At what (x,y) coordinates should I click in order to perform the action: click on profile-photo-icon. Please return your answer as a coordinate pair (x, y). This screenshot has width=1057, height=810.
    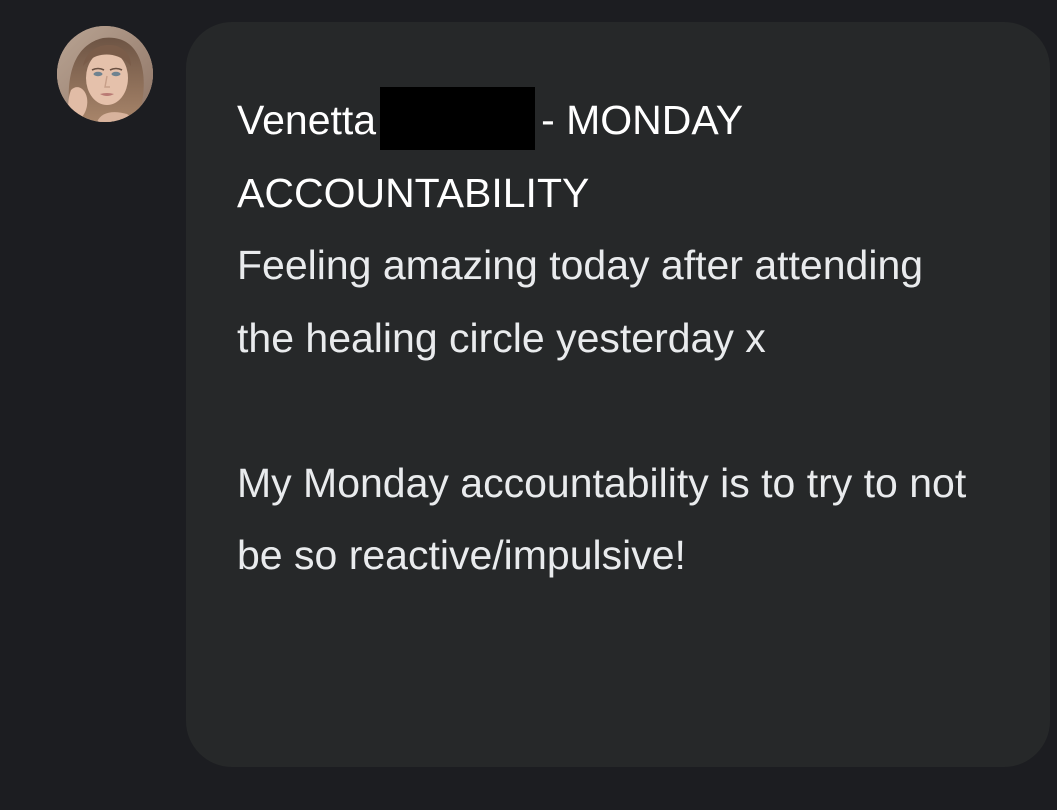
    Looking at the image, I should click on (105, 74).